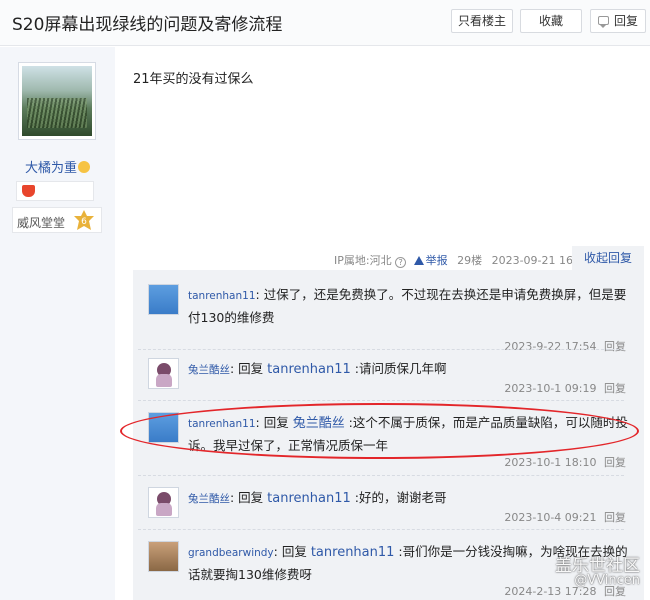  Describe the element at coordinates (55, 191) in the screenshot. I see `medal-box` at that location.